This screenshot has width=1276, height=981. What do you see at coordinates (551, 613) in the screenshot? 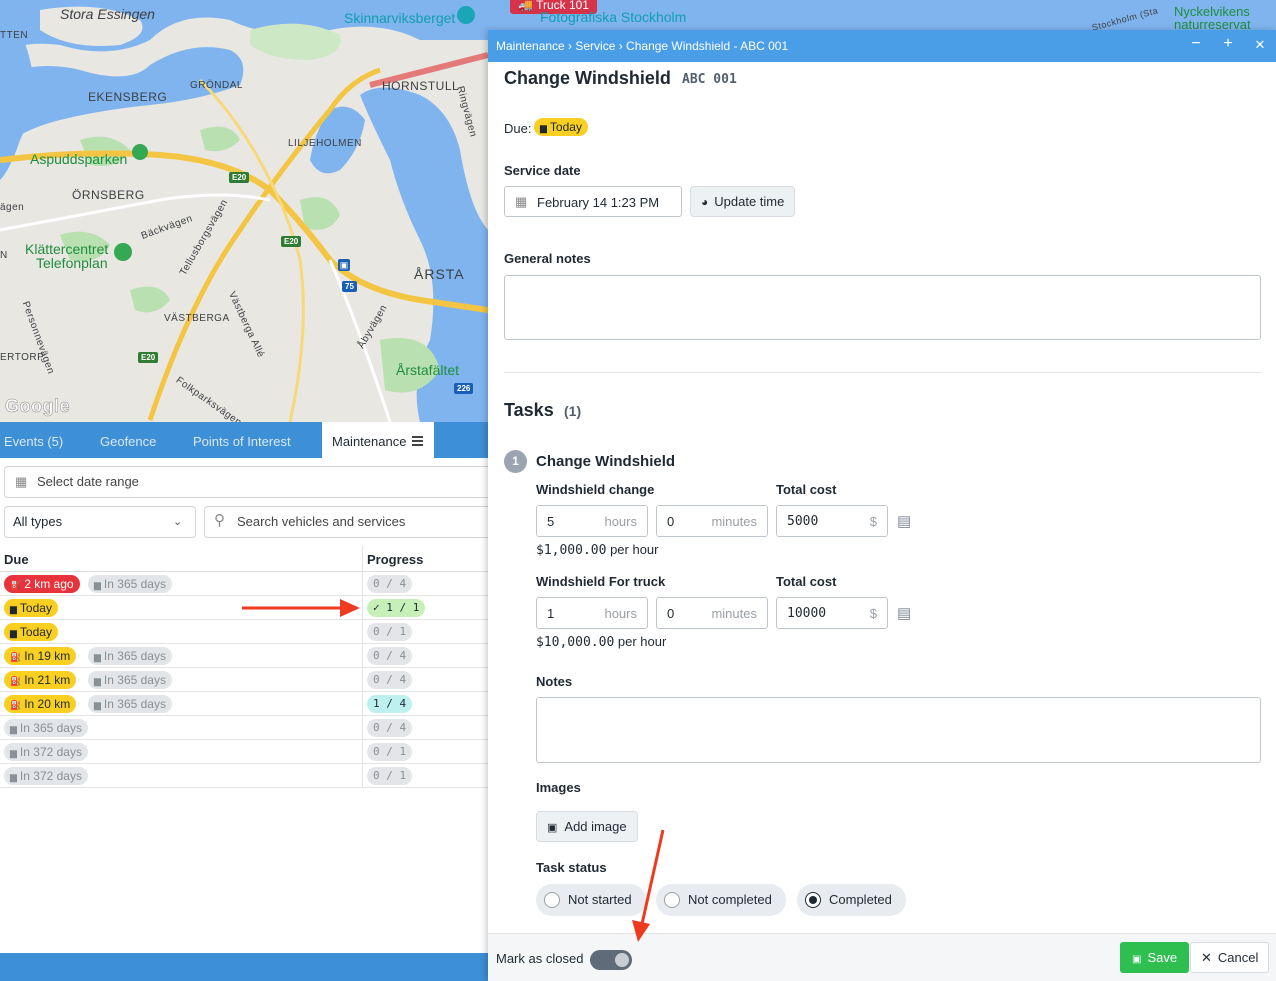
I see `hours-value: 1` at bounding box center [551, 613].